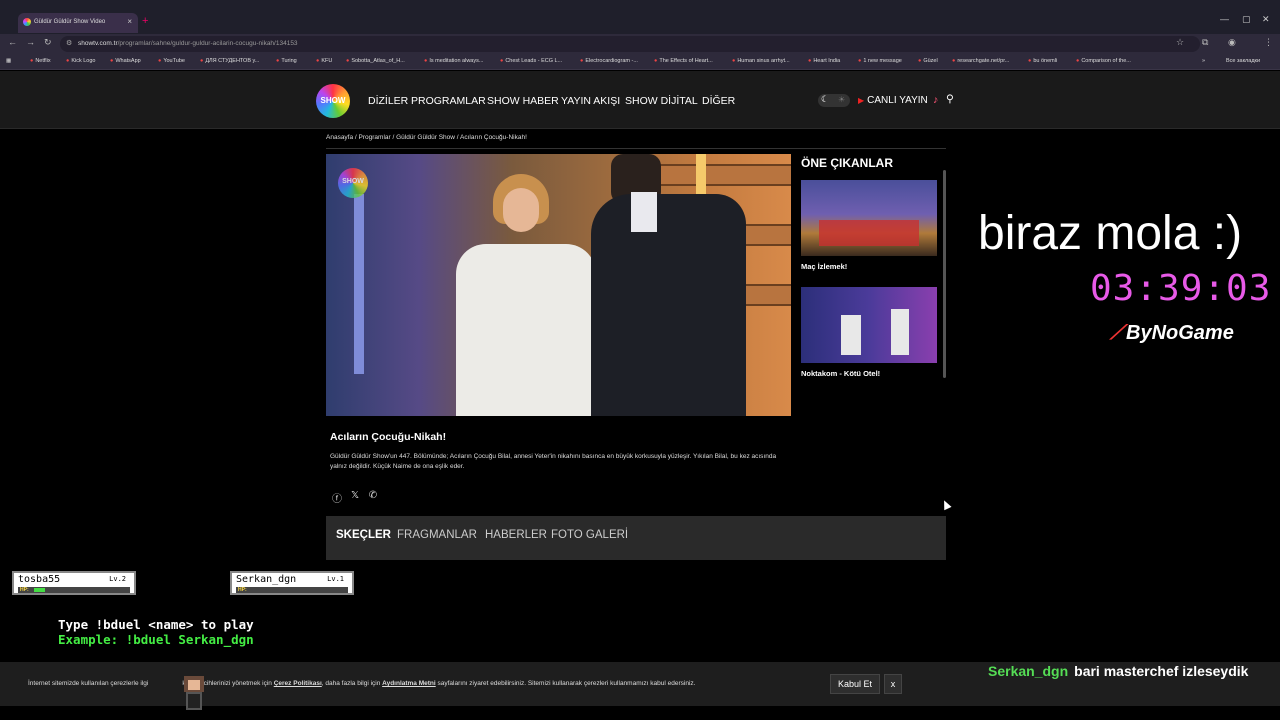  Describe the element at coordinates (824, 61) in the screenshot. I see `bookmark-item: ● Heart India` at that location.